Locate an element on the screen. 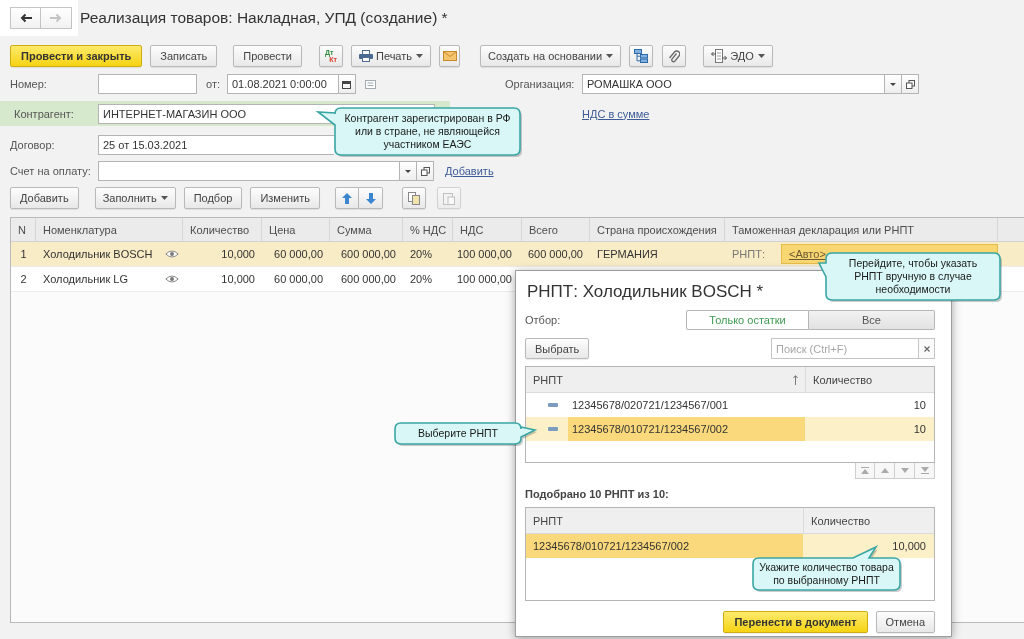  row-number: 2 is located at coordinates (23, 279).